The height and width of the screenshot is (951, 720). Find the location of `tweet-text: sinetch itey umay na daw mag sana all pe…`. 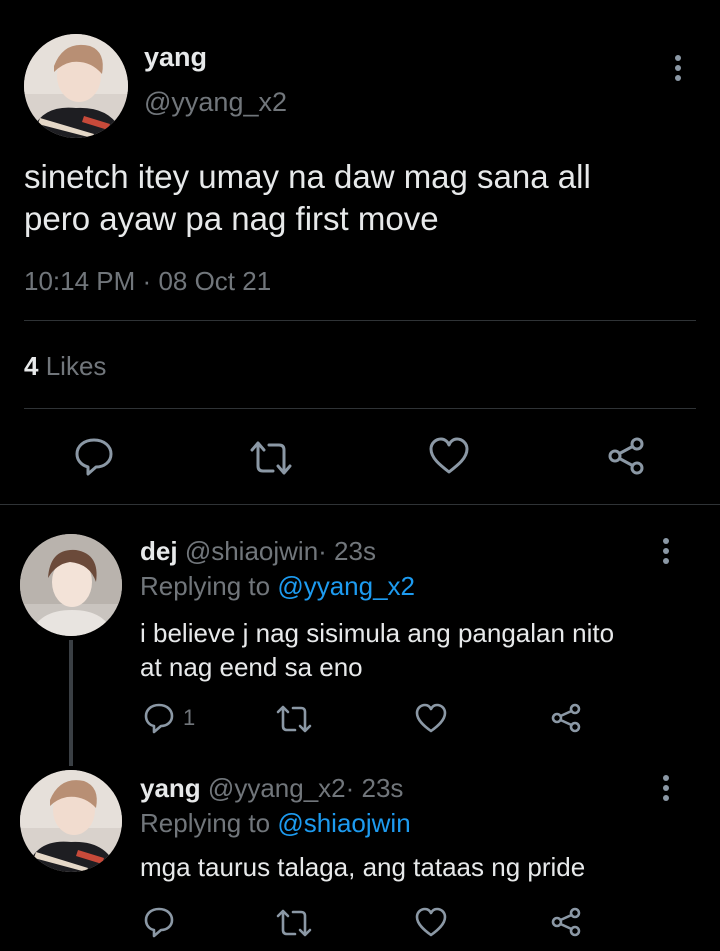

tweet-text: sinetch itey umay na daw mag sana all pe… is located at coordinates (364, 198).